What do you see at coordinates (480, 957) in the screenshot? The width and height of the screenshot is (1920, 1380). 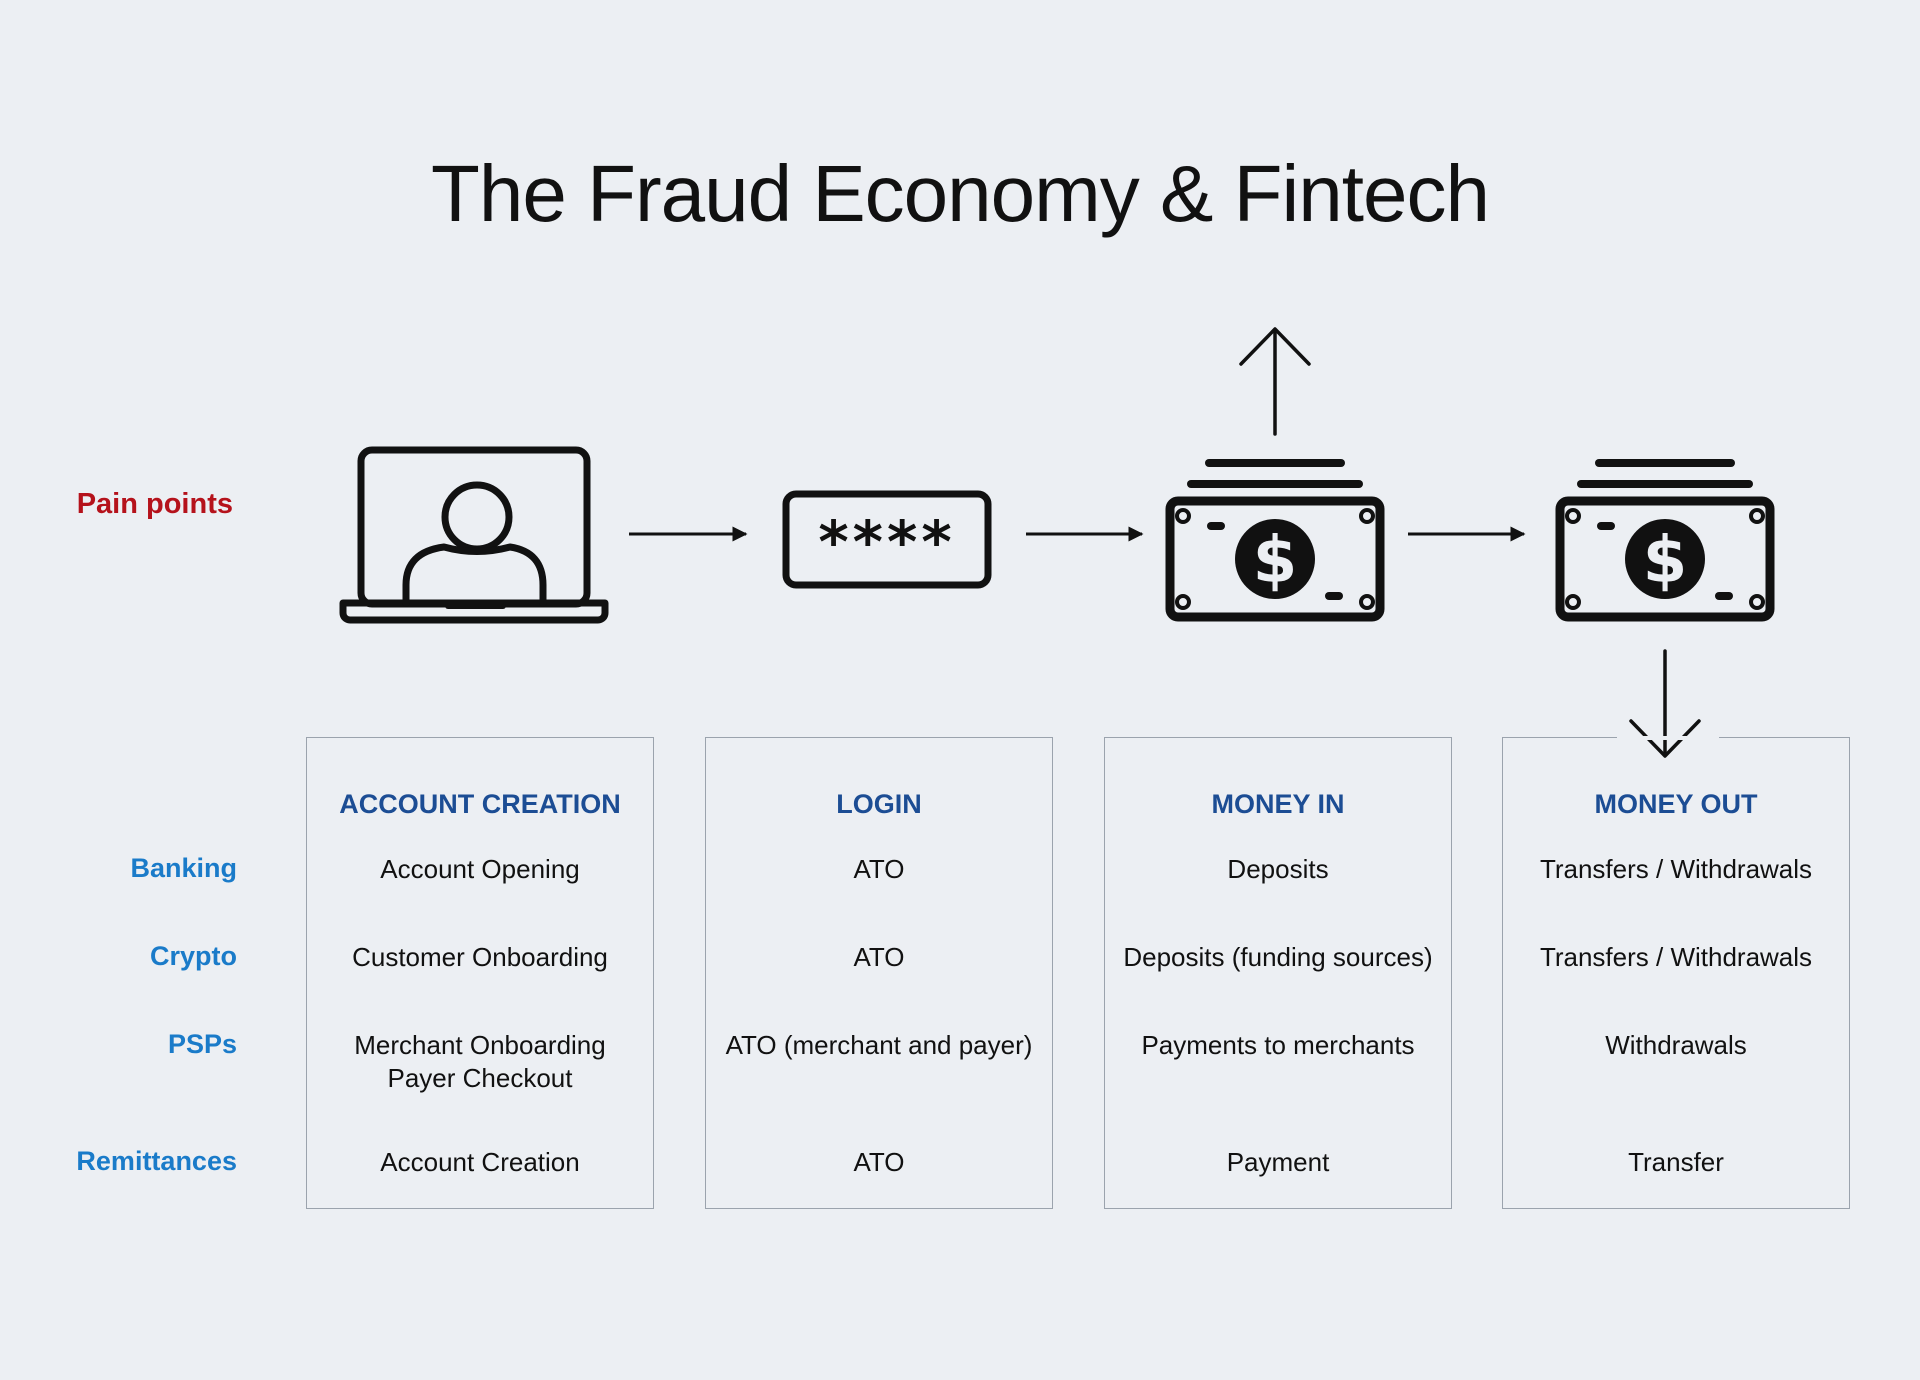 I see `table-cell: Customer Onboarding` at bounding box center [480, 957].